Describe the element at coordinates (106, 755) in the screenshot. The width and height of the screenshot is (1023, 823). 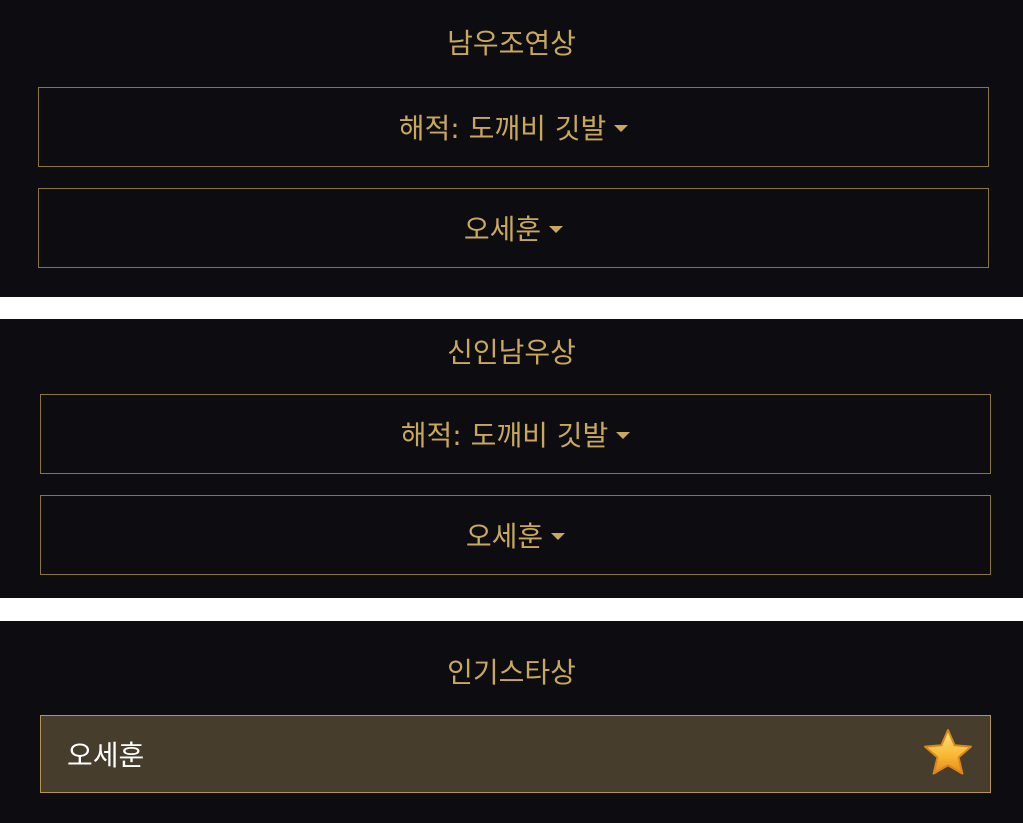
I see `candidate-name: 오세훈` at that location.